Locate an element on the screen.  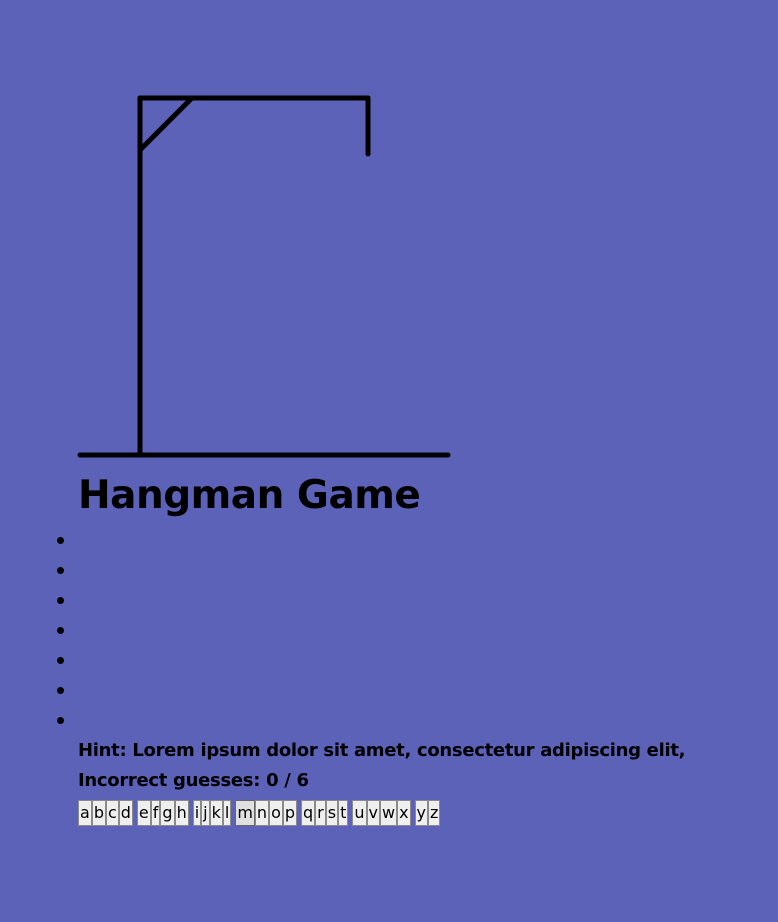
letter-button-q: q is located at coordinates (308, 813).